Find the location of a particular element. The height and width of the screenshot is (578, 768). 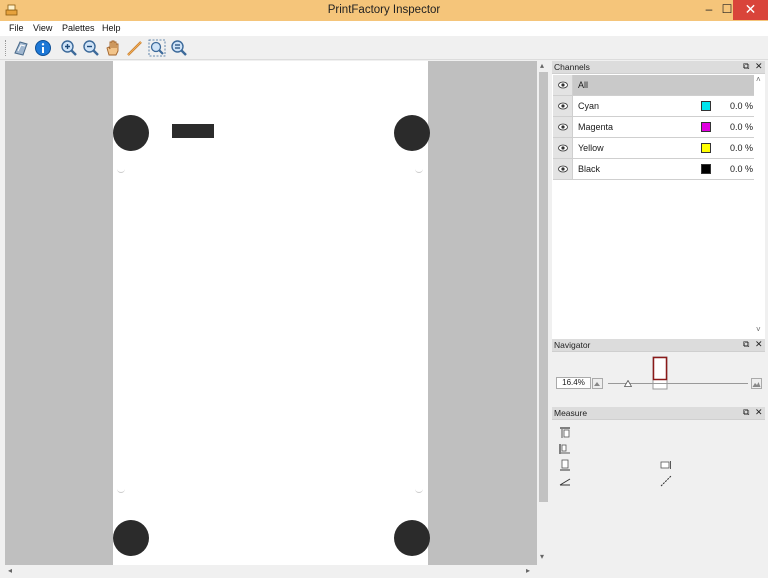

measure-page-size-icon is located at coordinates (565, 465).